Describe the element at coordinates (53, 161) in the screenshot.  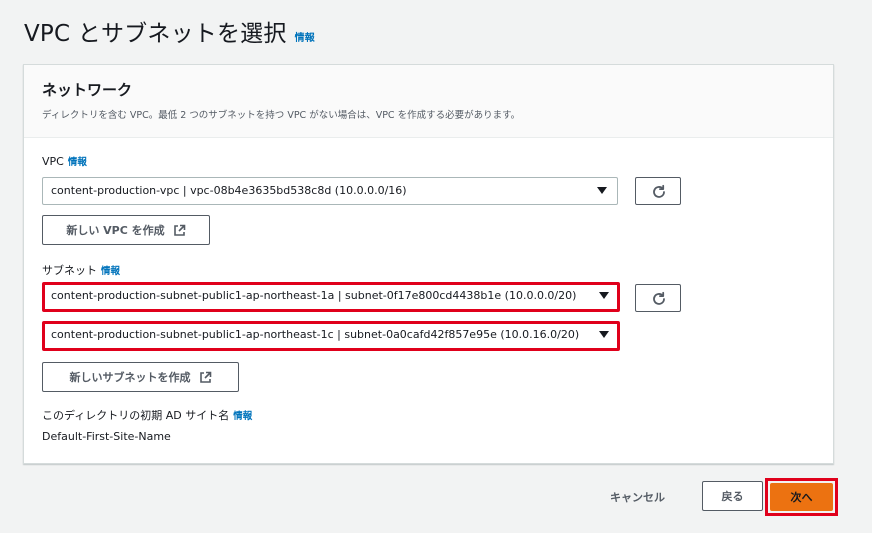
I see `vpc-label-text: VPC` at that location.